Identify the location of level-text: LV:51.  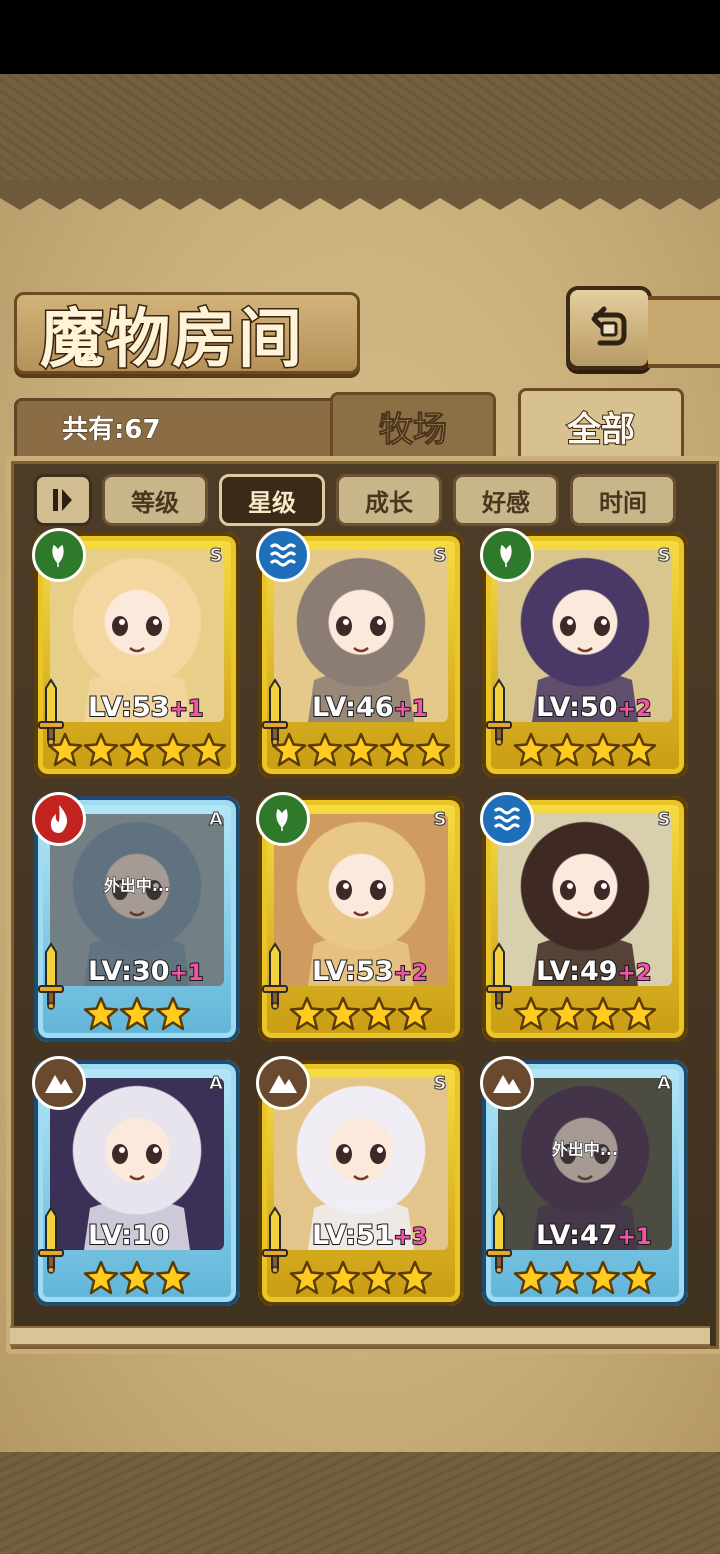
(353, 1235).